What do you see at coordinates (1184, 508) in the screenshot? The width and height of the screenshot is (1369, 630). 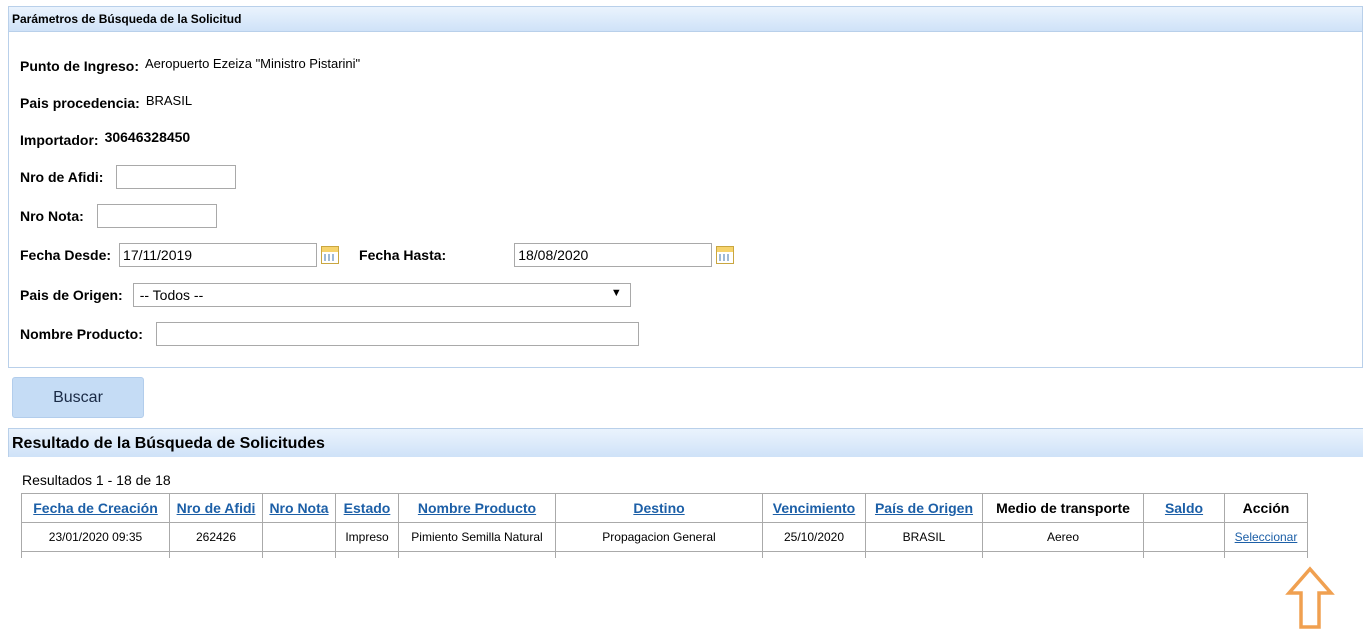 I see `column-header-saldo: Saldo` at bounding box center [1184, 508].